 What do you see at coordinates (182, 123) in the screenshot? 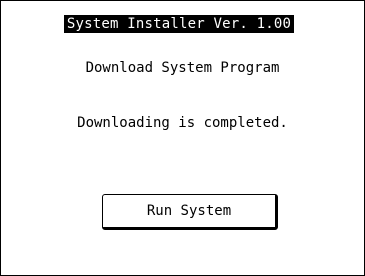
I see `status-message: Downloading is completed.` at bounding box center [182, 123].